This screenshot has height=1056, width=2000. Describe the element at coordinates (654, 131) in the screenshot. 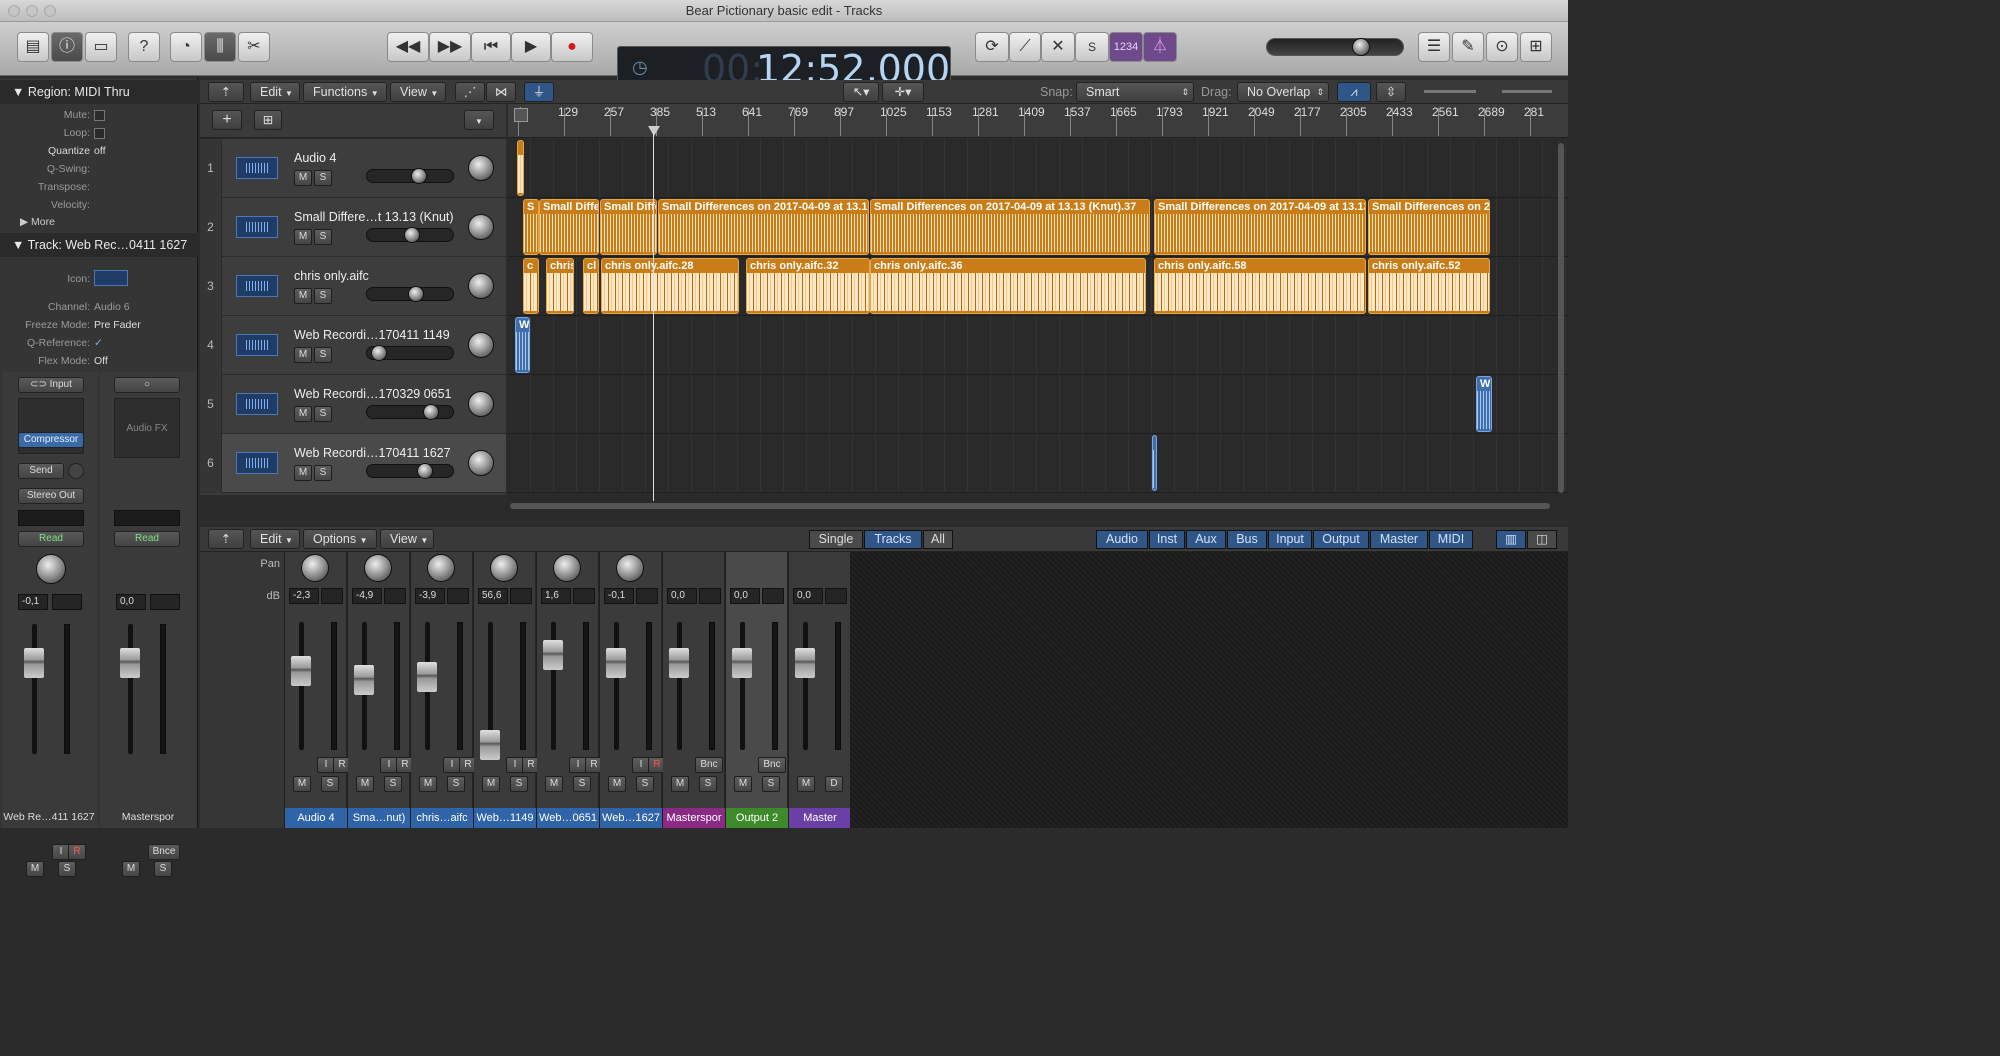

I see `playhead-marker` at that location.